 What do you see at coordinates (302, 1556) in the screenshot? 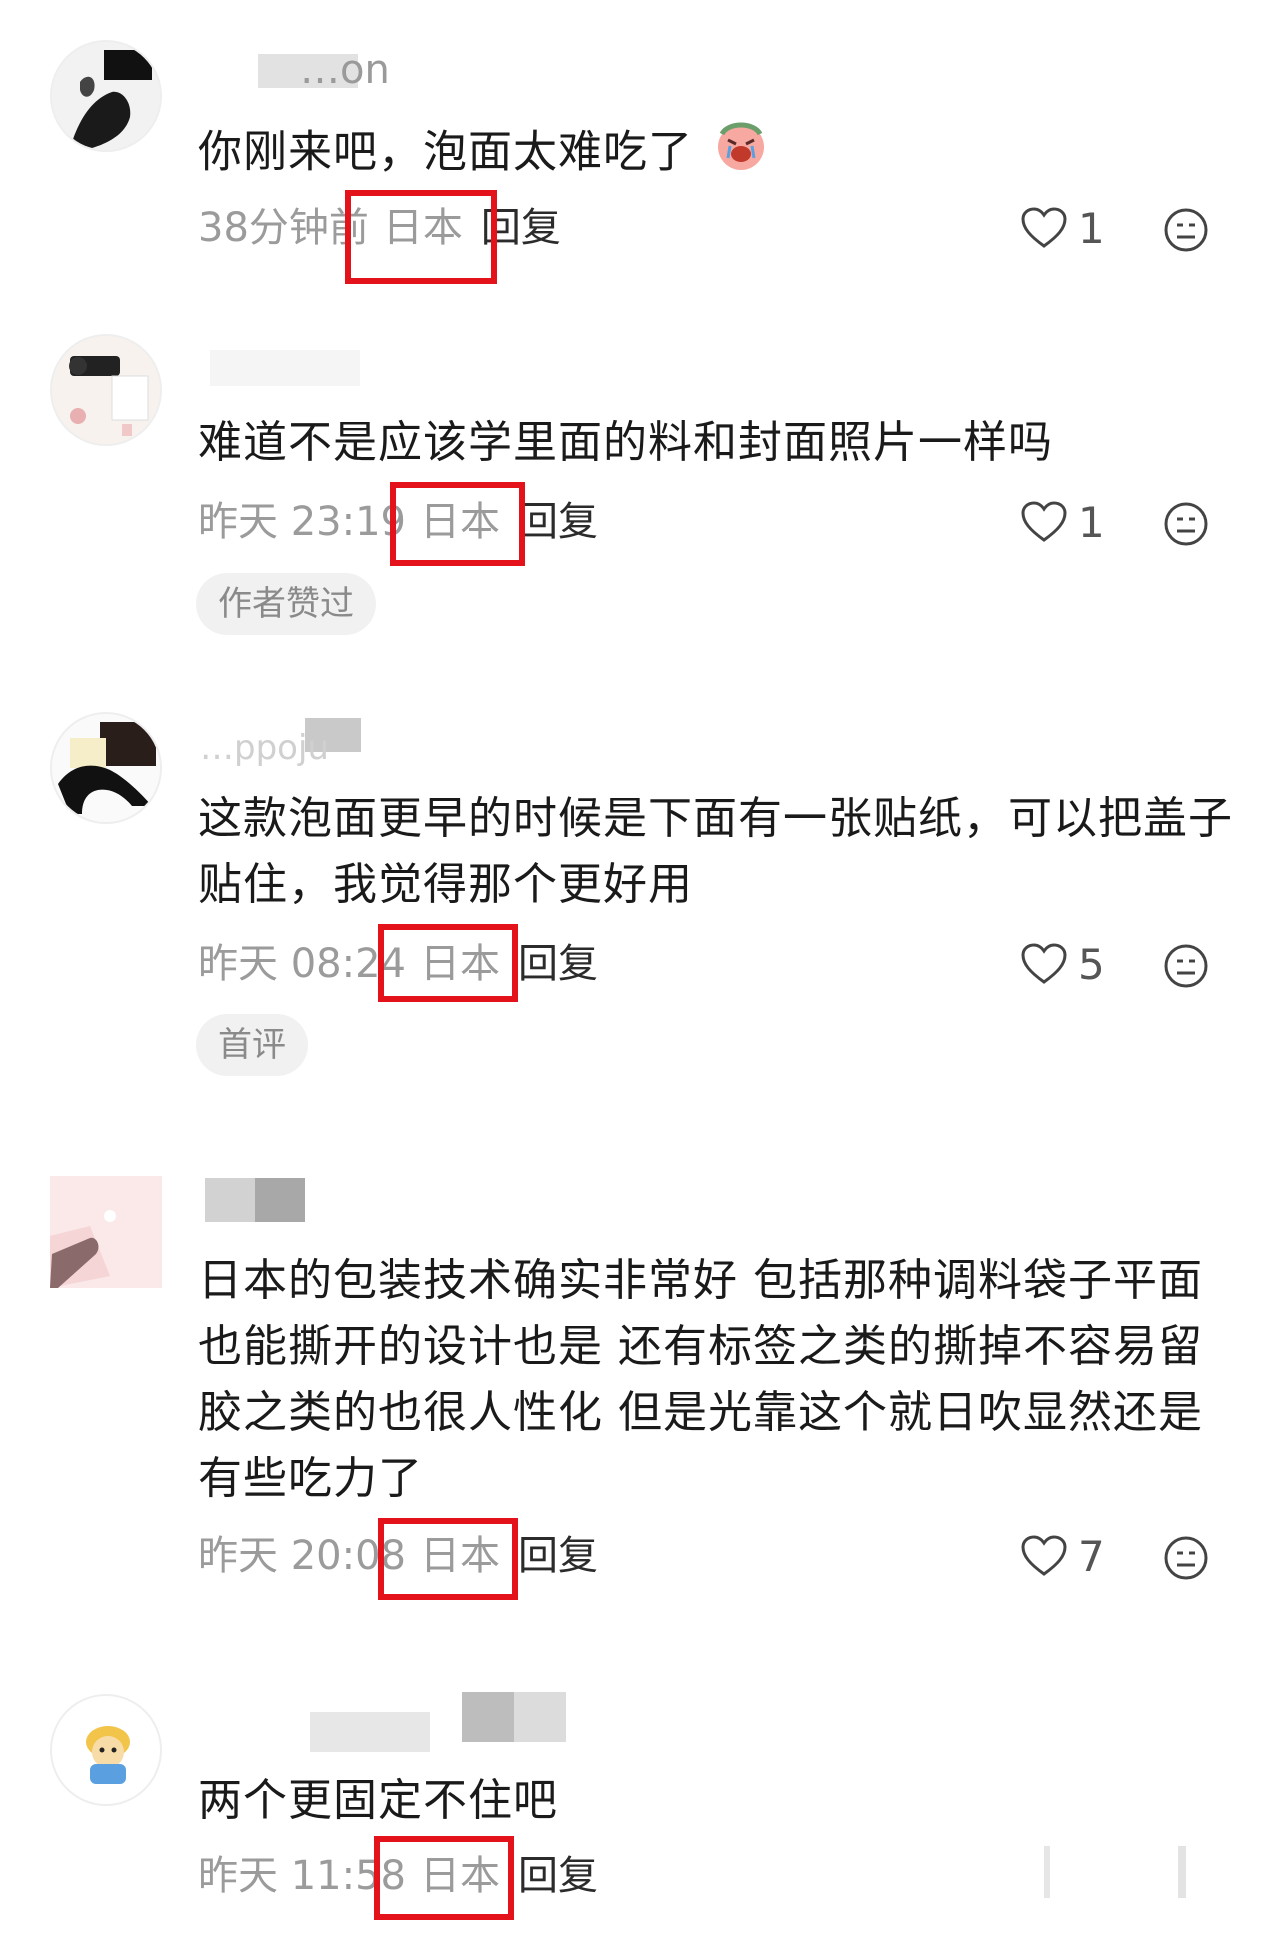
I see `comment-time: 昨天 20:08` at bounding box center [302, 1556].